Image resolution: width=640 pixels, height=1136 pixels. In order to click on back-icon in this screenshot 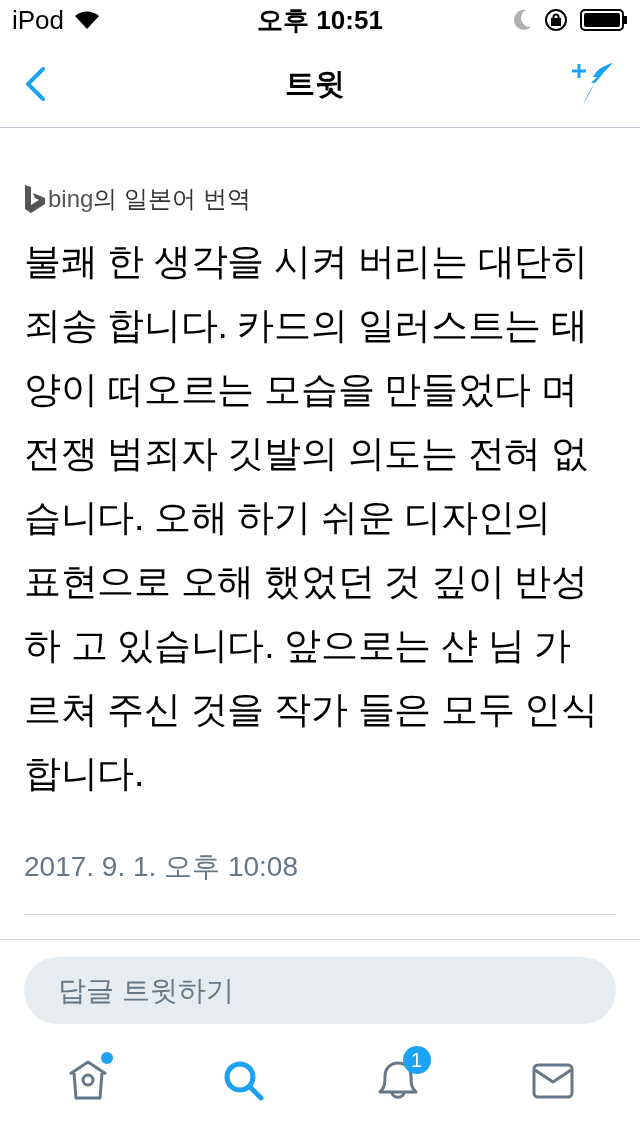, I will do `click(35, 83)`.